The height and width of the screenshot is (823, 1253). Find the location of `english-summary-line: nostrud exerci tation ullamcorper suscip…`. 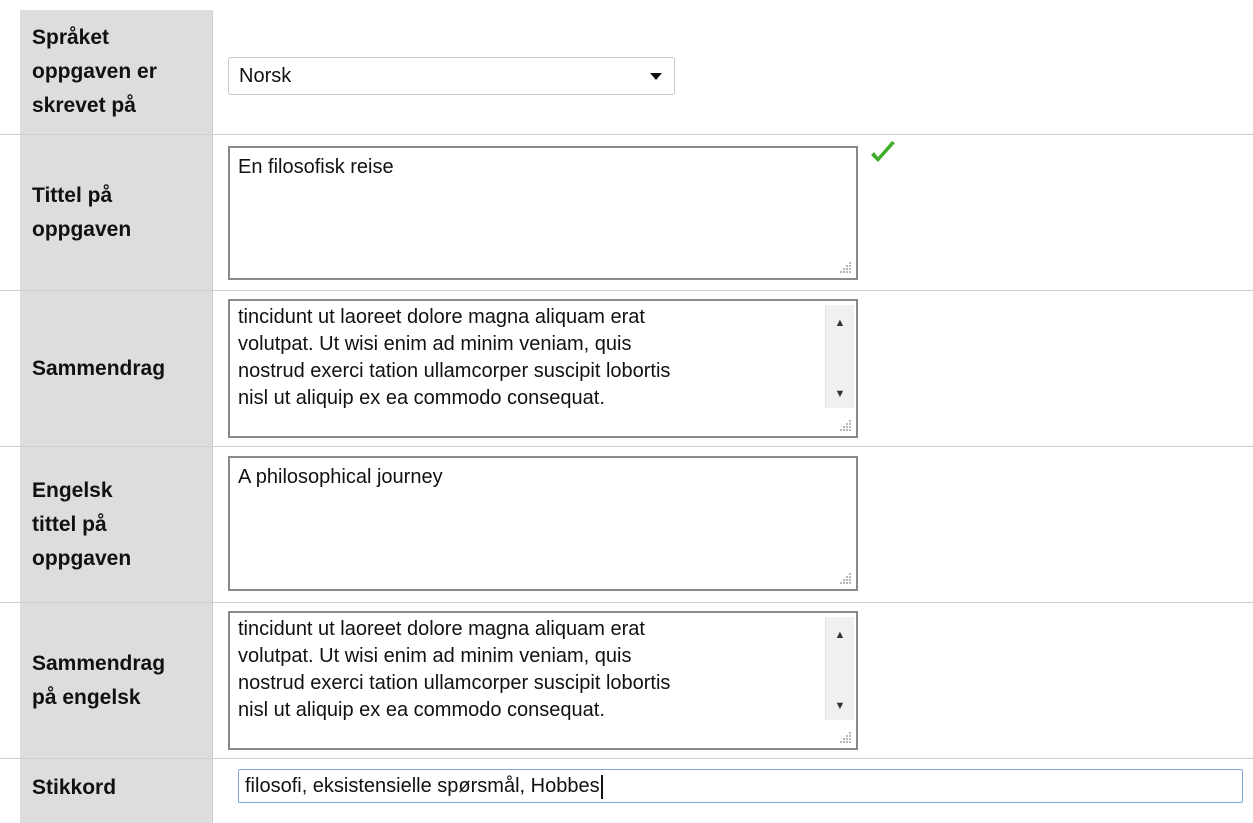

english-summary-line: nostrud exerci tation ullamcorper suscip… is located at coordinates (454, 683).